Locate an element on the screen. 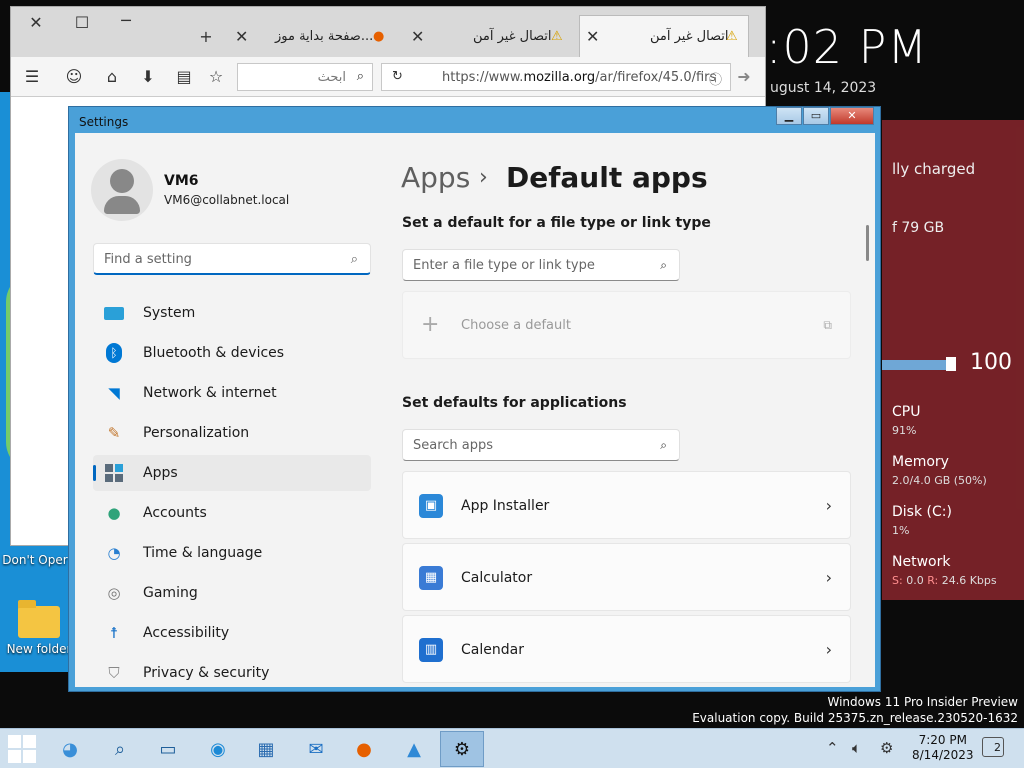  nav-item-bluetooth: ᛒ Bluetooth & devices is located at coordinates (232, 353).